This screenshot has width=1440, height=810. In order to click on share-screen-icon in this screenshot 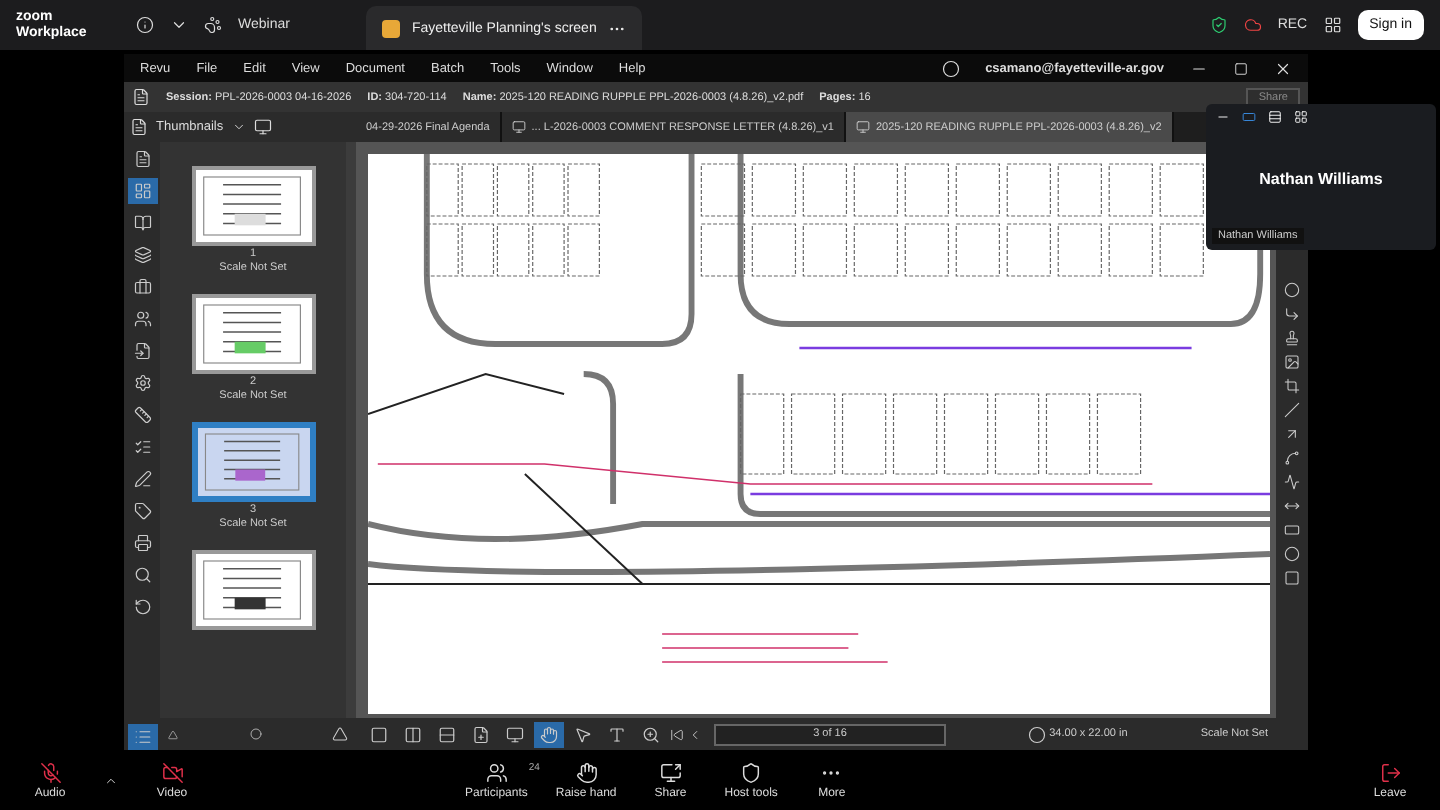, I will do `click(670, 772)`.